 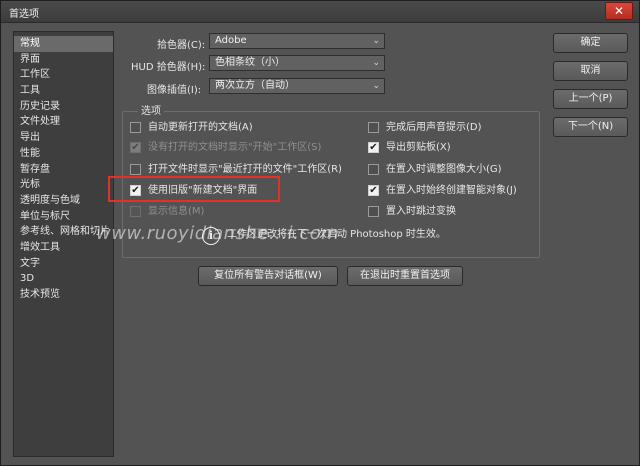 I want to click on option-label: 置入时跳过变换, so click(x=421, y=211).